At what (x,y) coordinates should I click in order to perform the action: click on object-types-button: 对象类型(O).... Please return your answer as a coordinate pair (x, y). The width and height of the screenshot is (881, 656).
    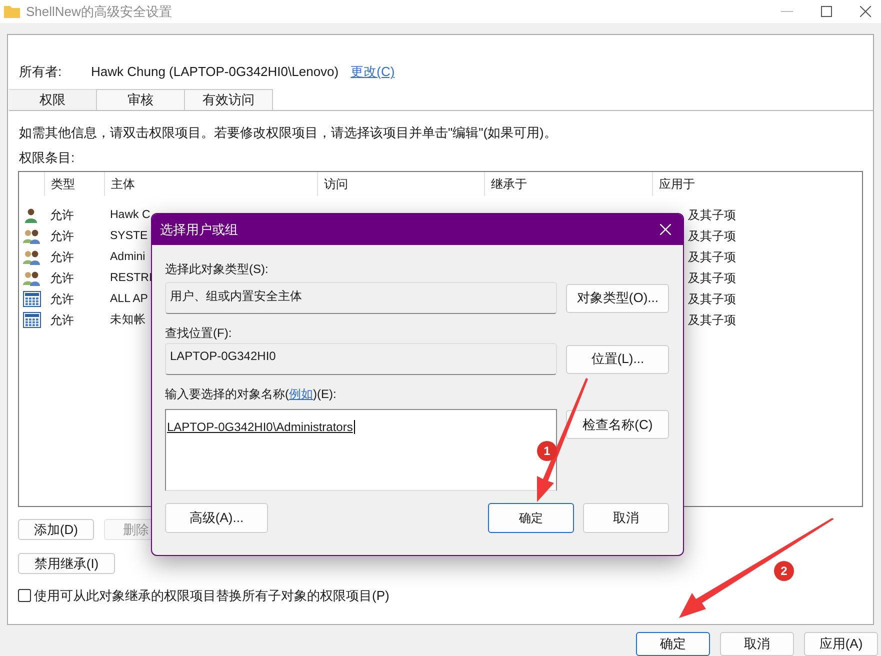
    Looking at the image, I should click on (617, 298).